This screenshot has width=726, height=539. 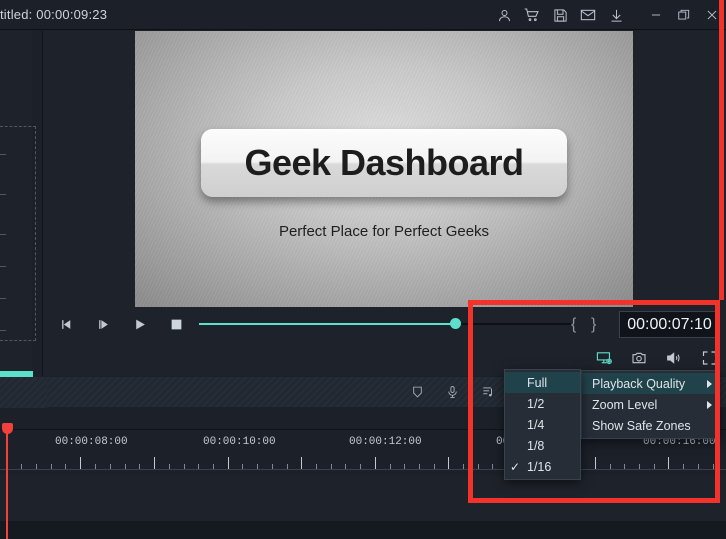 I want to click on submenu-item-label: 1/2, so click(x=536, y=403).